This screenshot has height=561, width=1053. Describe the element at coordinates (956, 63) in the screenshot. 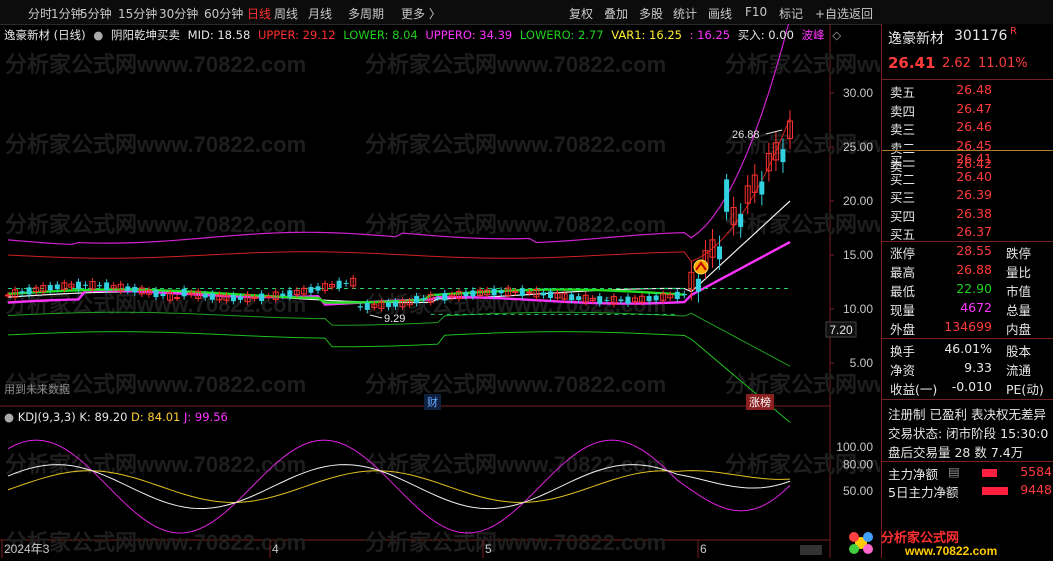

I see `price-change: 2.62` at that location.